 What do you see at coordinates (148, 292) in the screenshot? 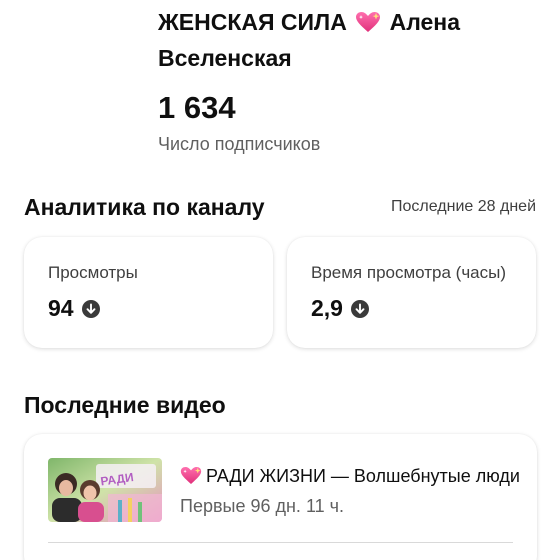
I see `views-metric-card: Просмотры 94` at bounding box center [148, 292].